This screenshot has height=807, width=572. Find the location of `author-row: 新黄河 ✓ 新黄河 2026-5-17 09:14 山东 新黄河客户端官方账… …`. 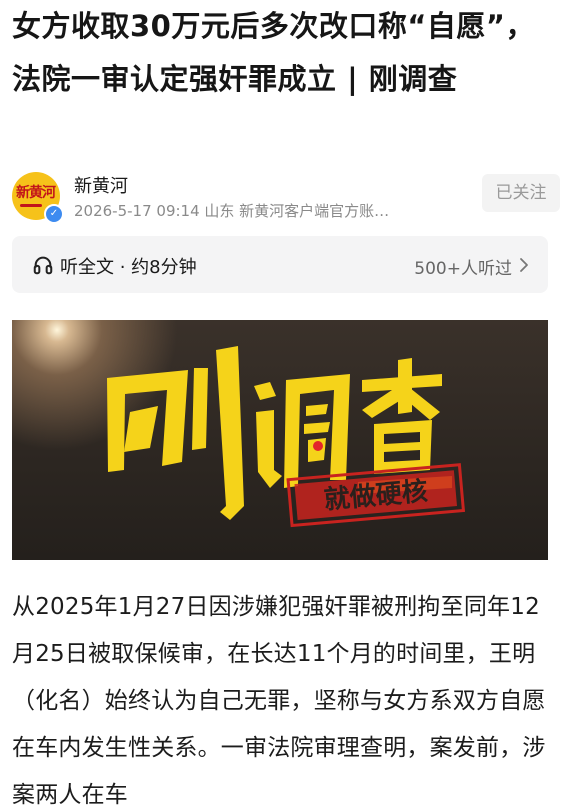

author-row: 新黄河 ✓ 新黄河 2026-5-17 09:14 山东 新黄河客户端官方账… … is located at coordinates (286, 196).